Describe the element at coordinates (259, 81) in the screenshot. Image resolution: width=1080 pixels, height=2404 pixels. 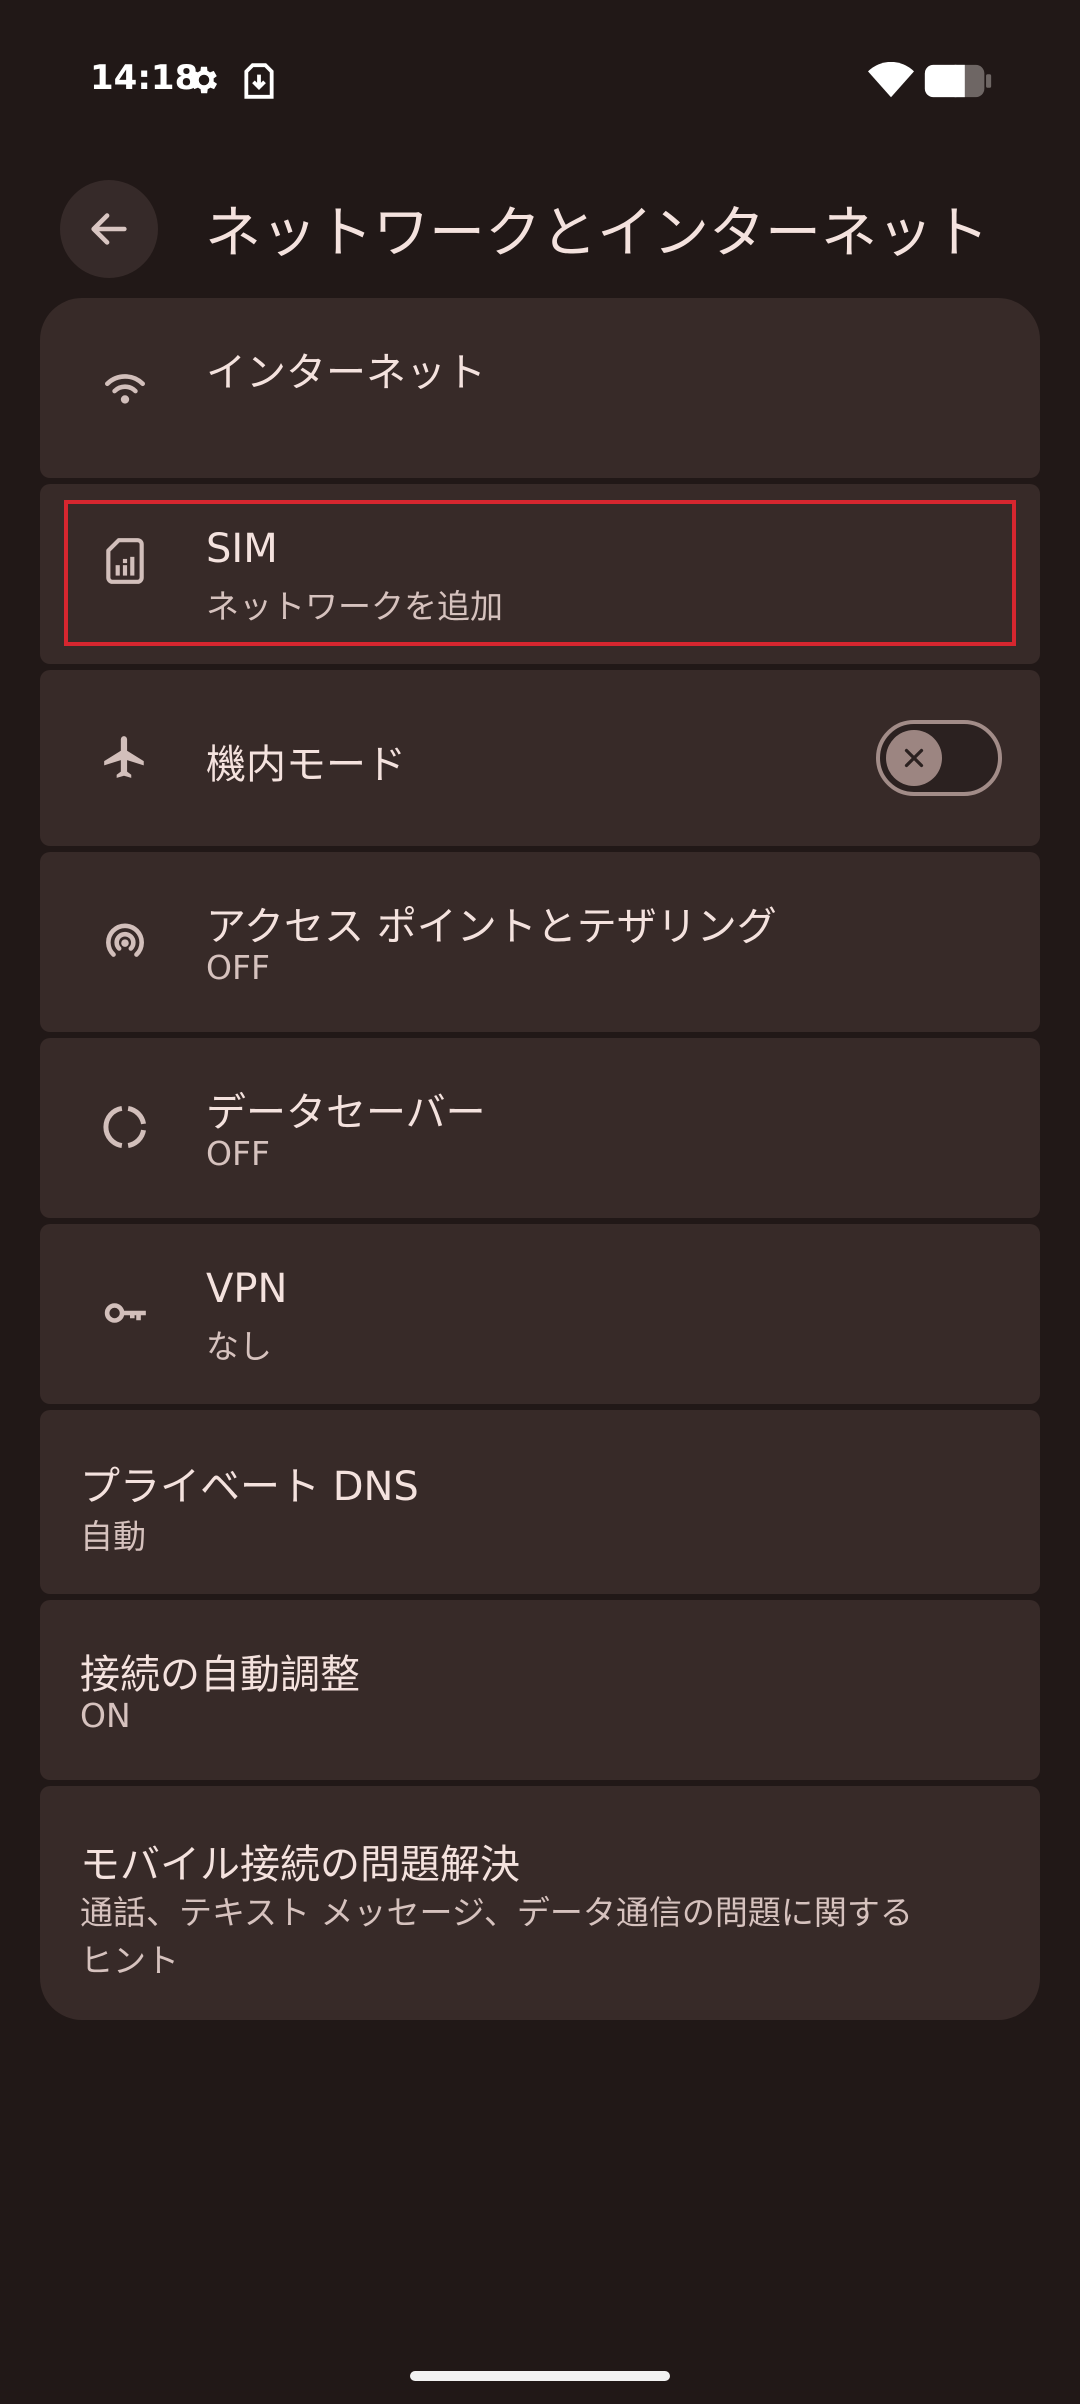
I see `download-icon` at that location.